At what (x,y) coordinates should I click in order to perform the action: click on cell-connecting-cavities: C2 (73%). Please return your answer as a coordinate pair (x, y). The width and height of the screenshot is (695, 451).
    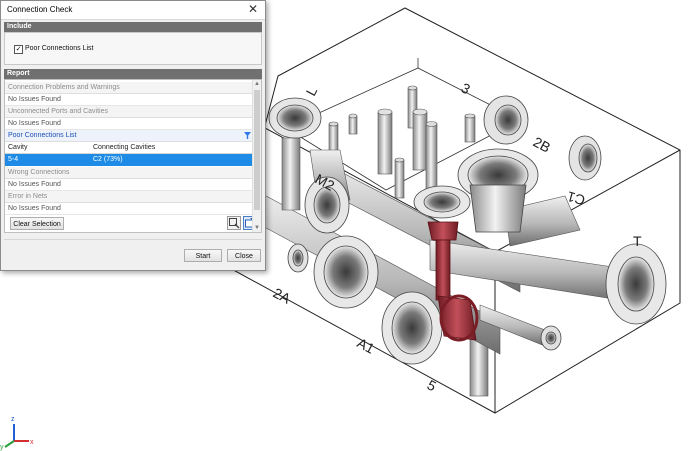
    Looking at the image, I should click on (108, 159).